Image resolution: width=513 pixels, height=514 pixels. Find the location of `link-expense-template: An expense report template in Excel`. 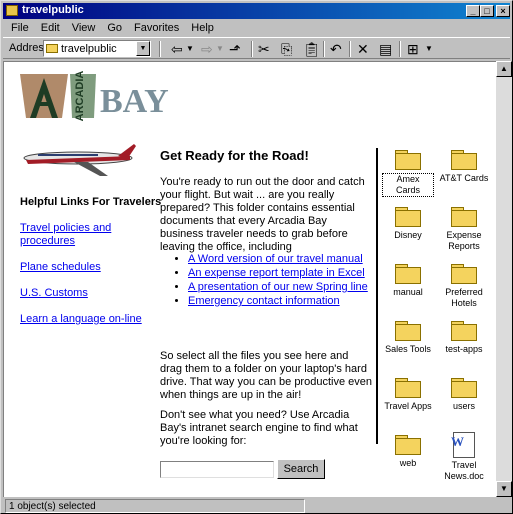

link-expense-template: An expense report template in Excel is located at coordinates (276, 273).